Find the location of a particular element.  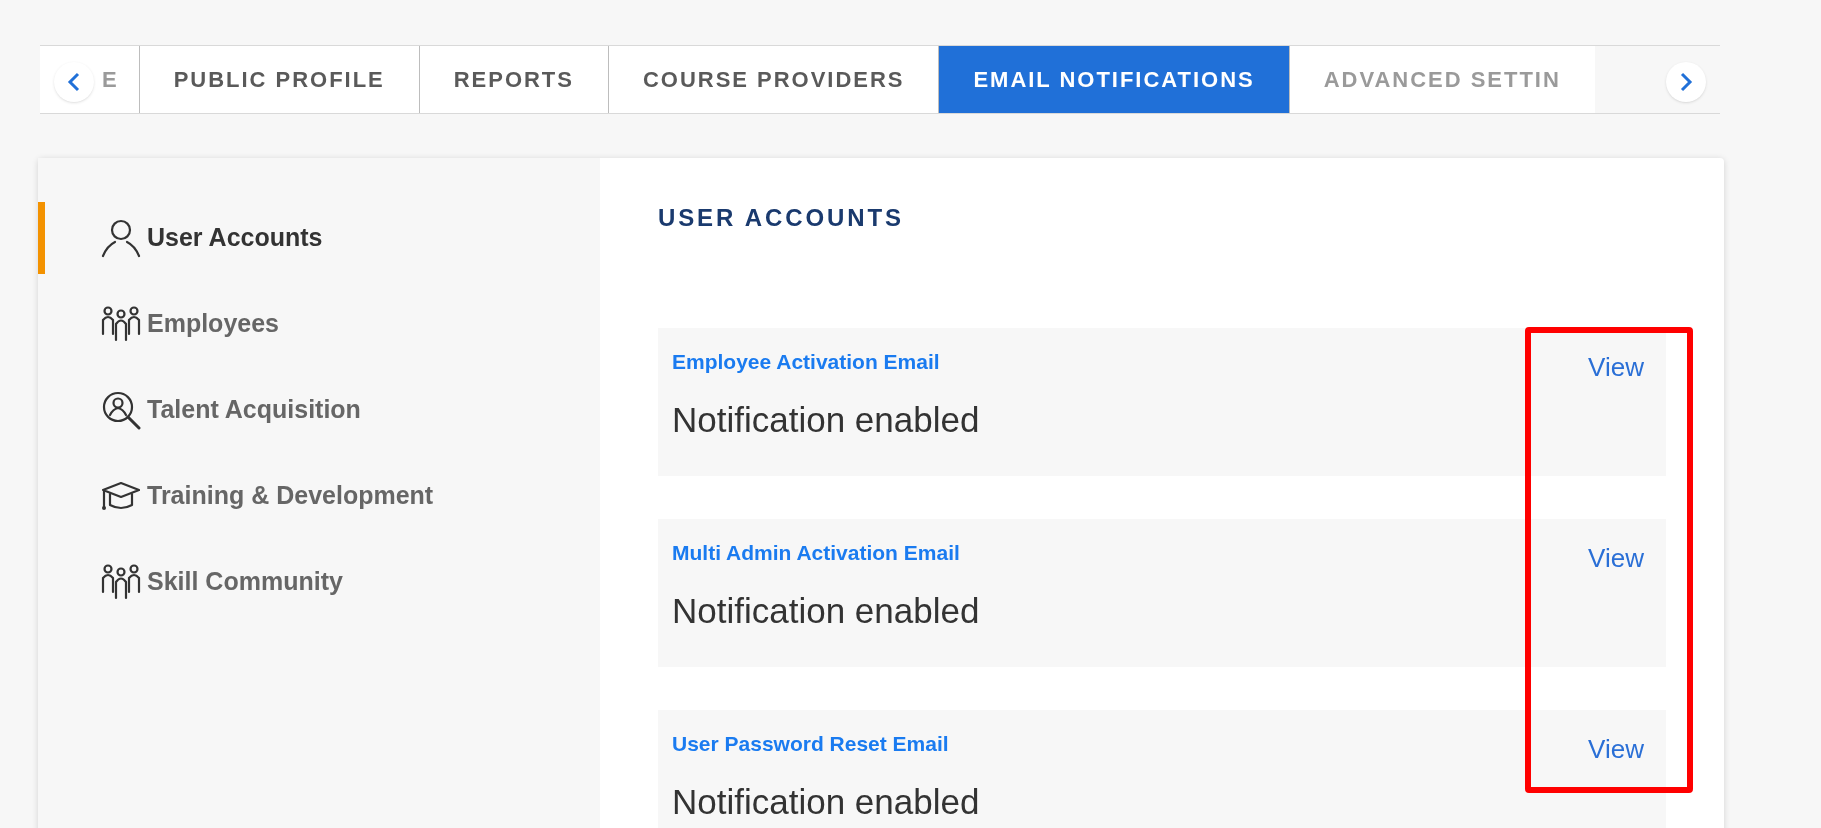

search-person-icon is located at coordinates (121, 410).